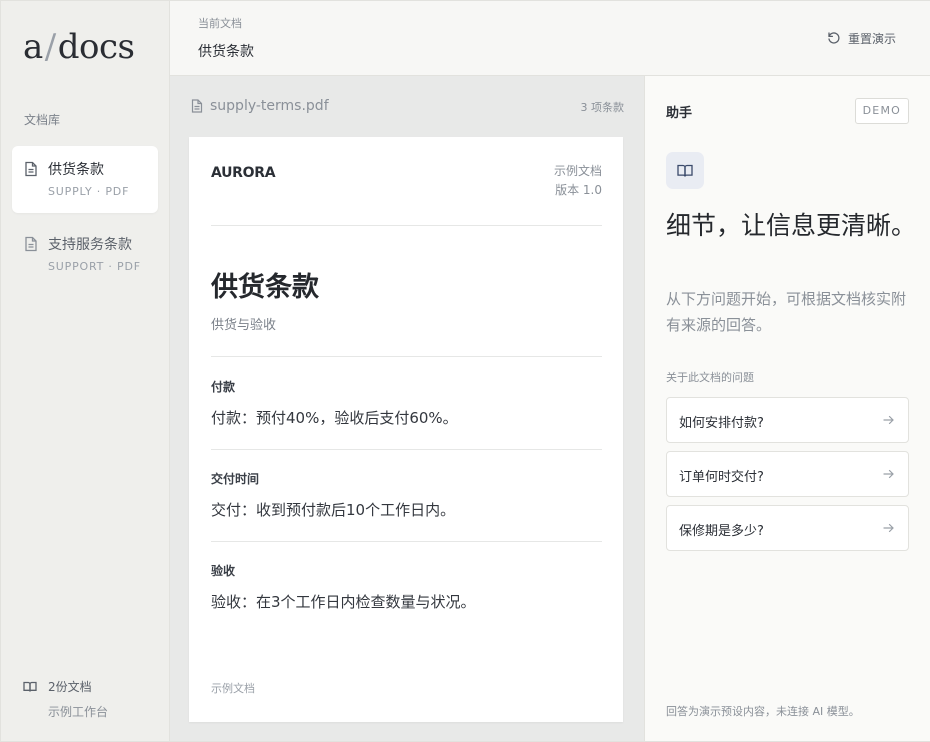 The height and width of the screenshot is (742, 930). Describe the element at coordinates (578, 190) in the screenshot. I see `version-label: 版本 1.0` at that location.